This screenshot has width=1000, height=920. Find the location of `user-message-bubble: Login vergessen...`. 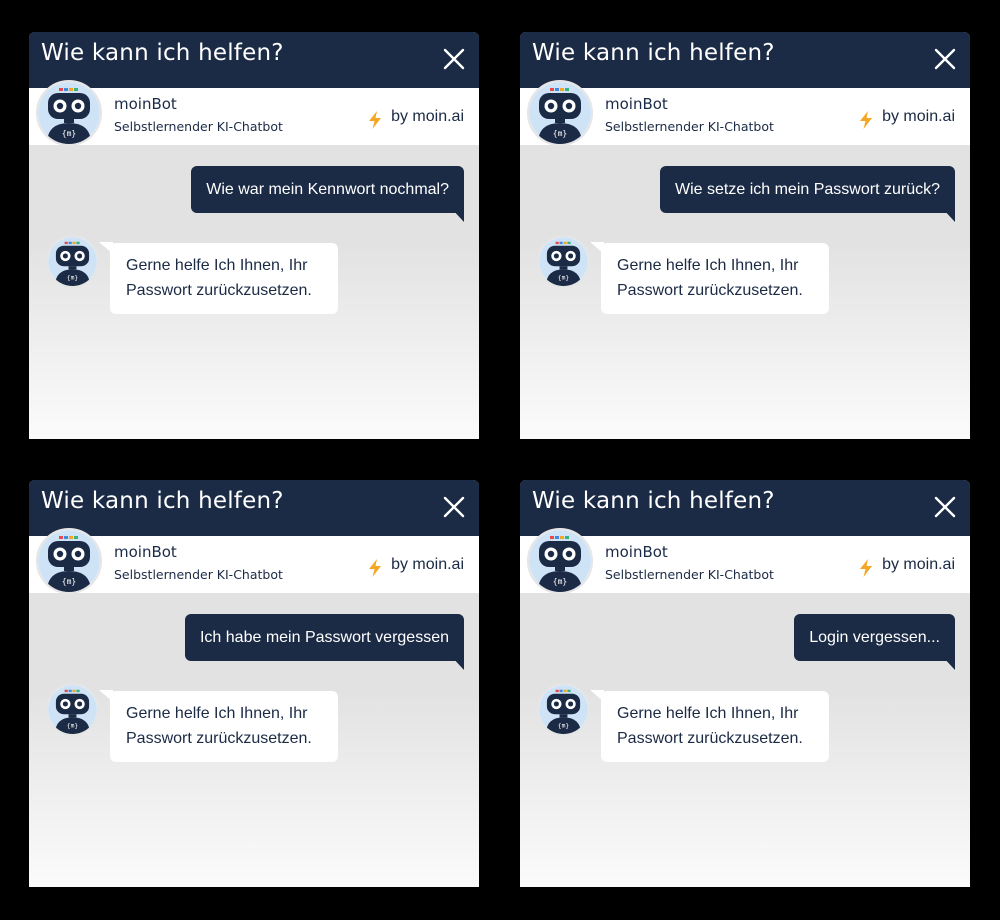

user-message-bubble: Login vergessen... is located at coordinates (874, 637).